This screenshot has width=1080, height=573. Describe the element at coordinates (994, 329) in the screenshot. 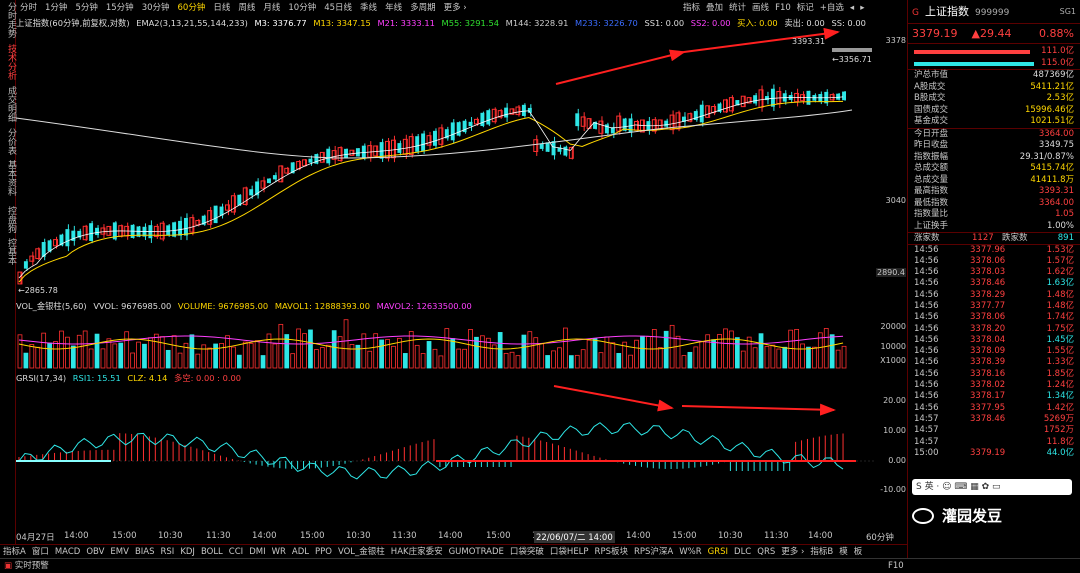

I see `tick-row: 14:56 3378.20 1.75亿` at that location.